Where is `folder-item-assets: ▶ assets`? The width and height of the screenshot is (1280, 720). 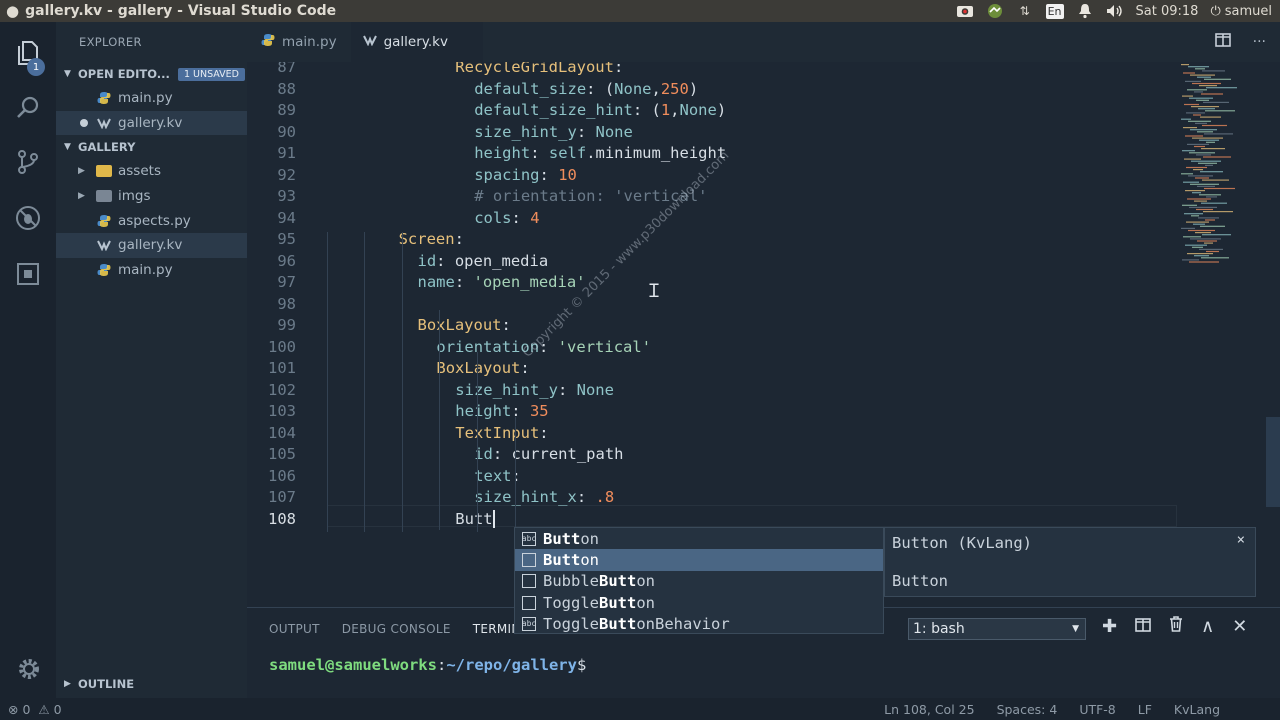
folder-item-assets: ▶ assets is located at coordinates (151, 171).